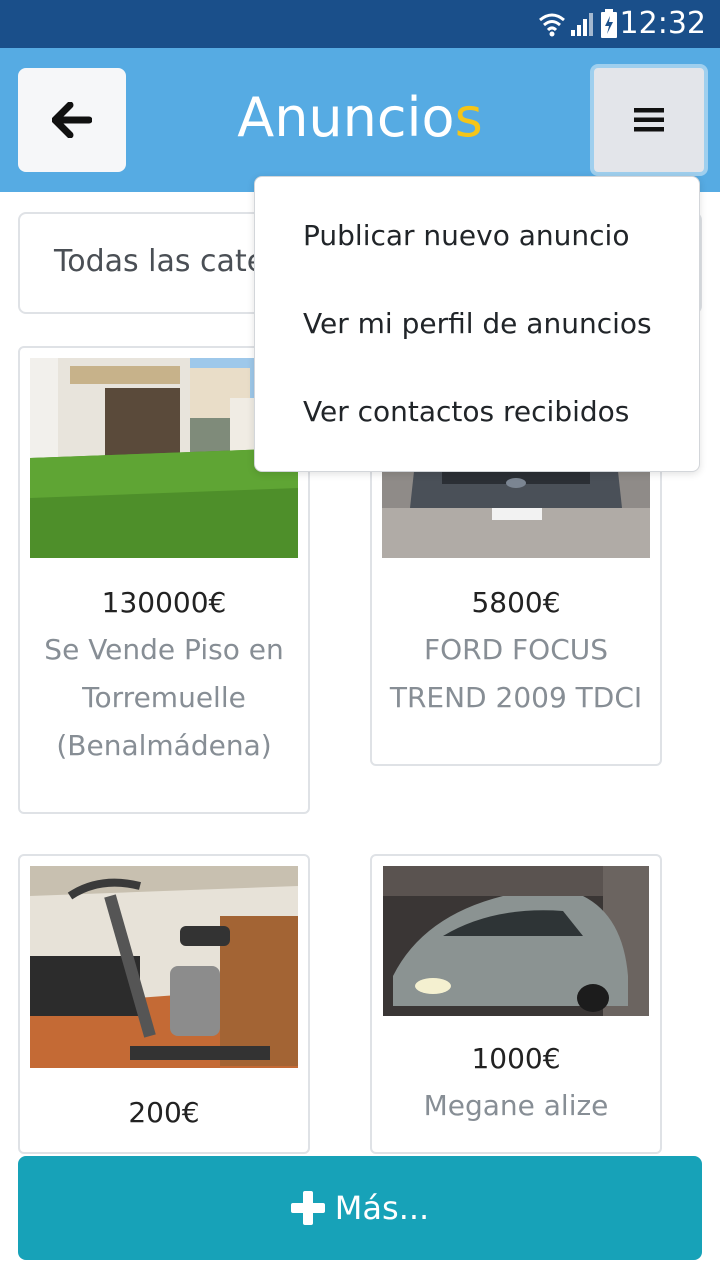  Describe the element at coordinates (516, 1058) in the screenshot. I see `listing-price: 1000€` at that location.